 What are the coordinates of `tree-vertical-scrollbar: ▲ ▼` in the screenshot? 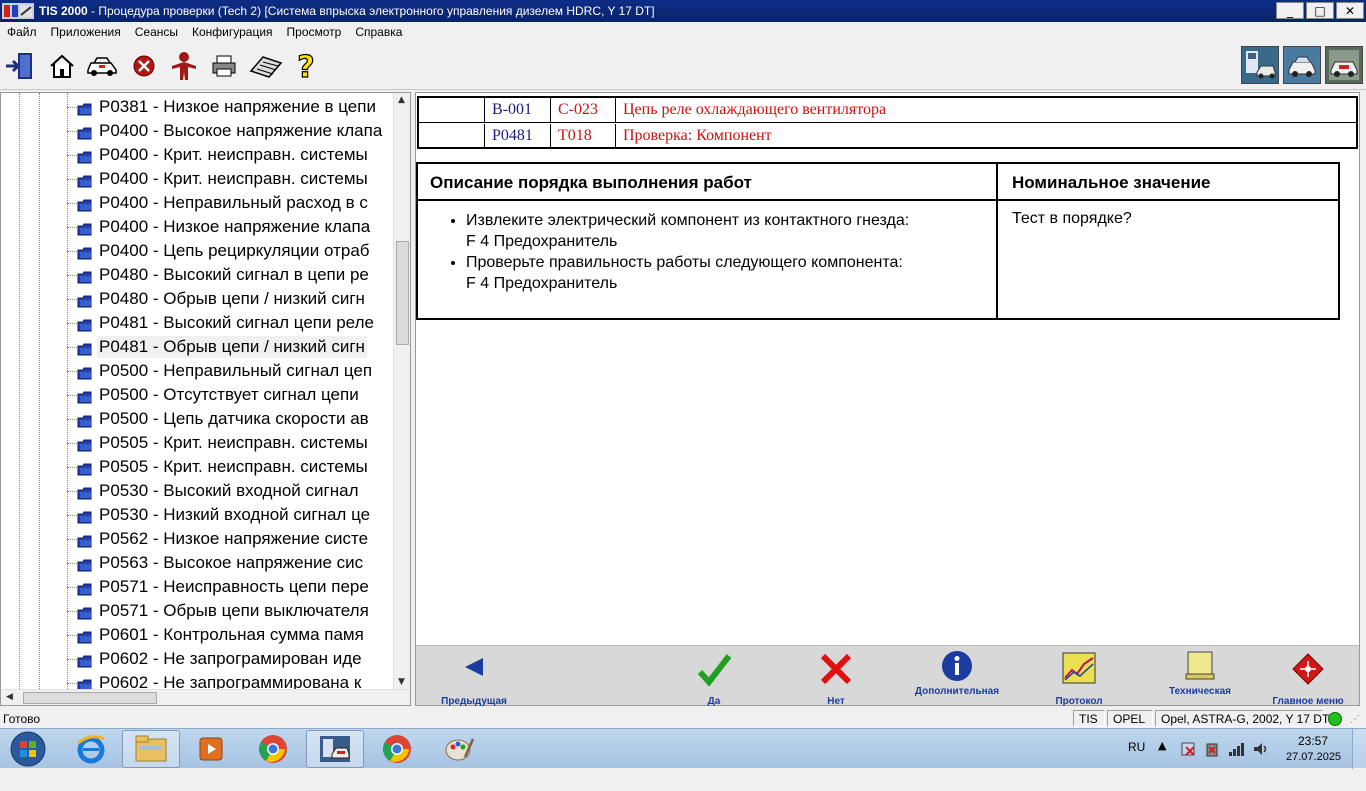 It's located at (401, 391).